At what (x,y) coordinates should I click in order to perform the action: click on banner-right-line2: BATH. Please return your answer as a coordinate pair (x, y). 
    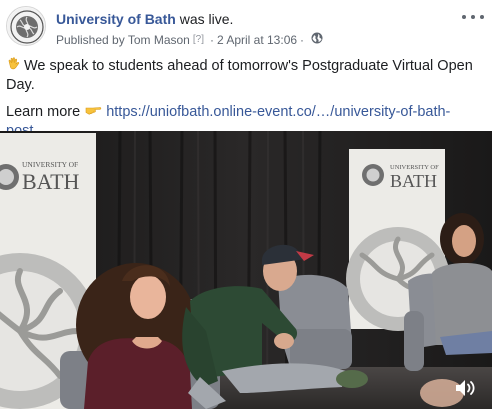
    Looking at the image, I should click on (413, 181).